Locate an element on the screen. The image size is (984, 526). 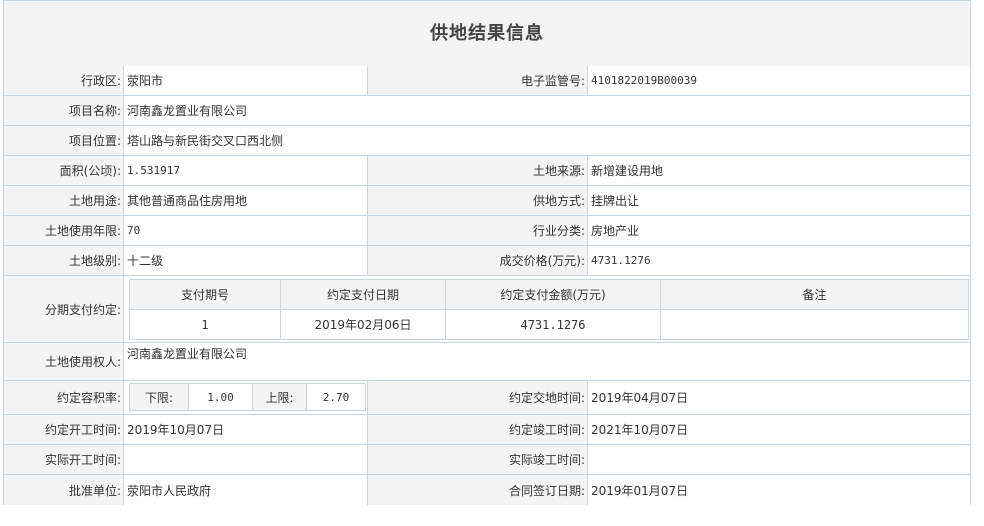
start-time-label: 约定开工时间: is located at coordinates (64, 429).